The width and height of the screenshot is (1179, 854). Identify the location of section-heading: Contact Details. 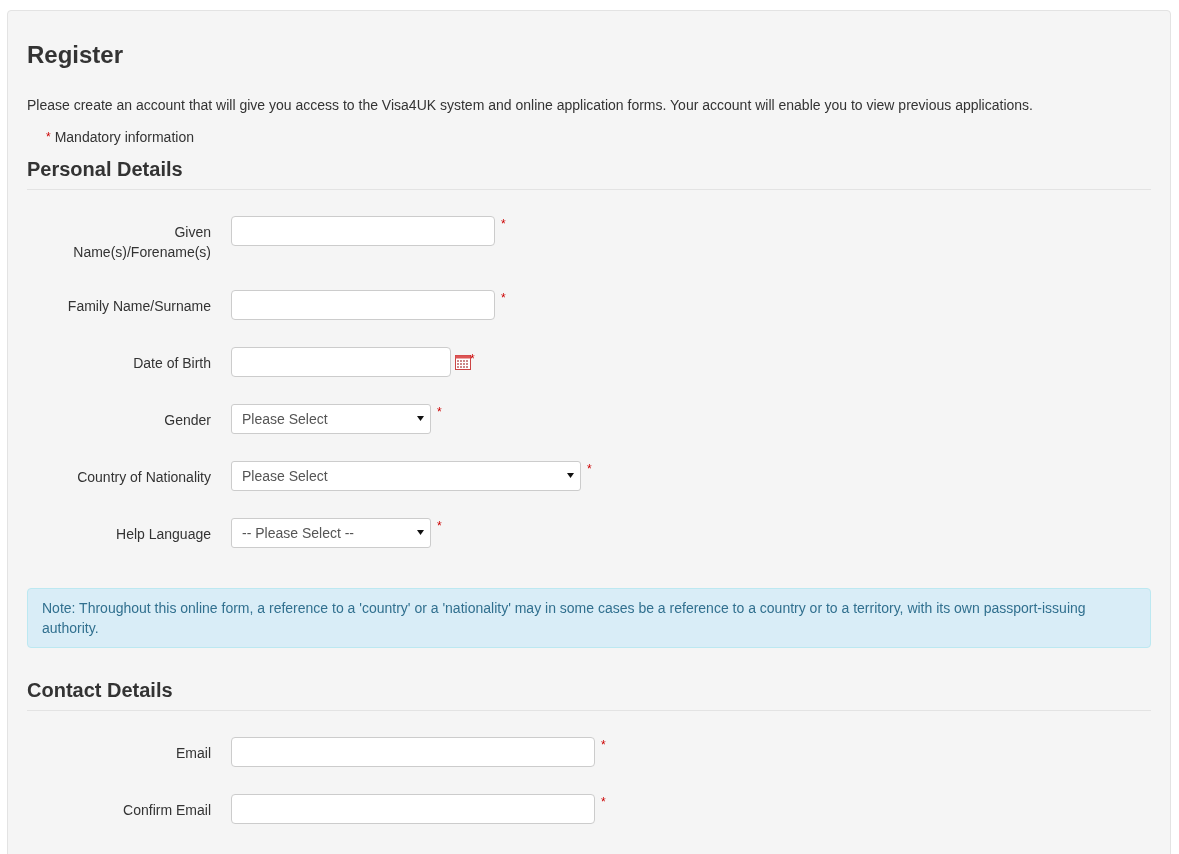
(589, 695).